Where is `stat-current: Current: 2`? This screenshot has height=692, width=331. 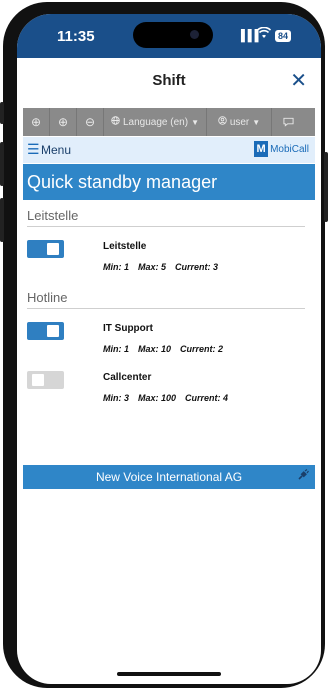
stat-current: Current: 2 is located at coordinates (202, 349).